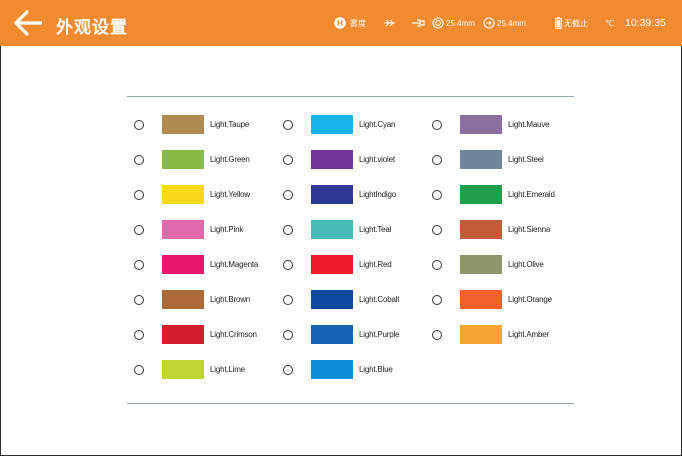  I want to click on theme-option: Light.Green, so click(204, 161).